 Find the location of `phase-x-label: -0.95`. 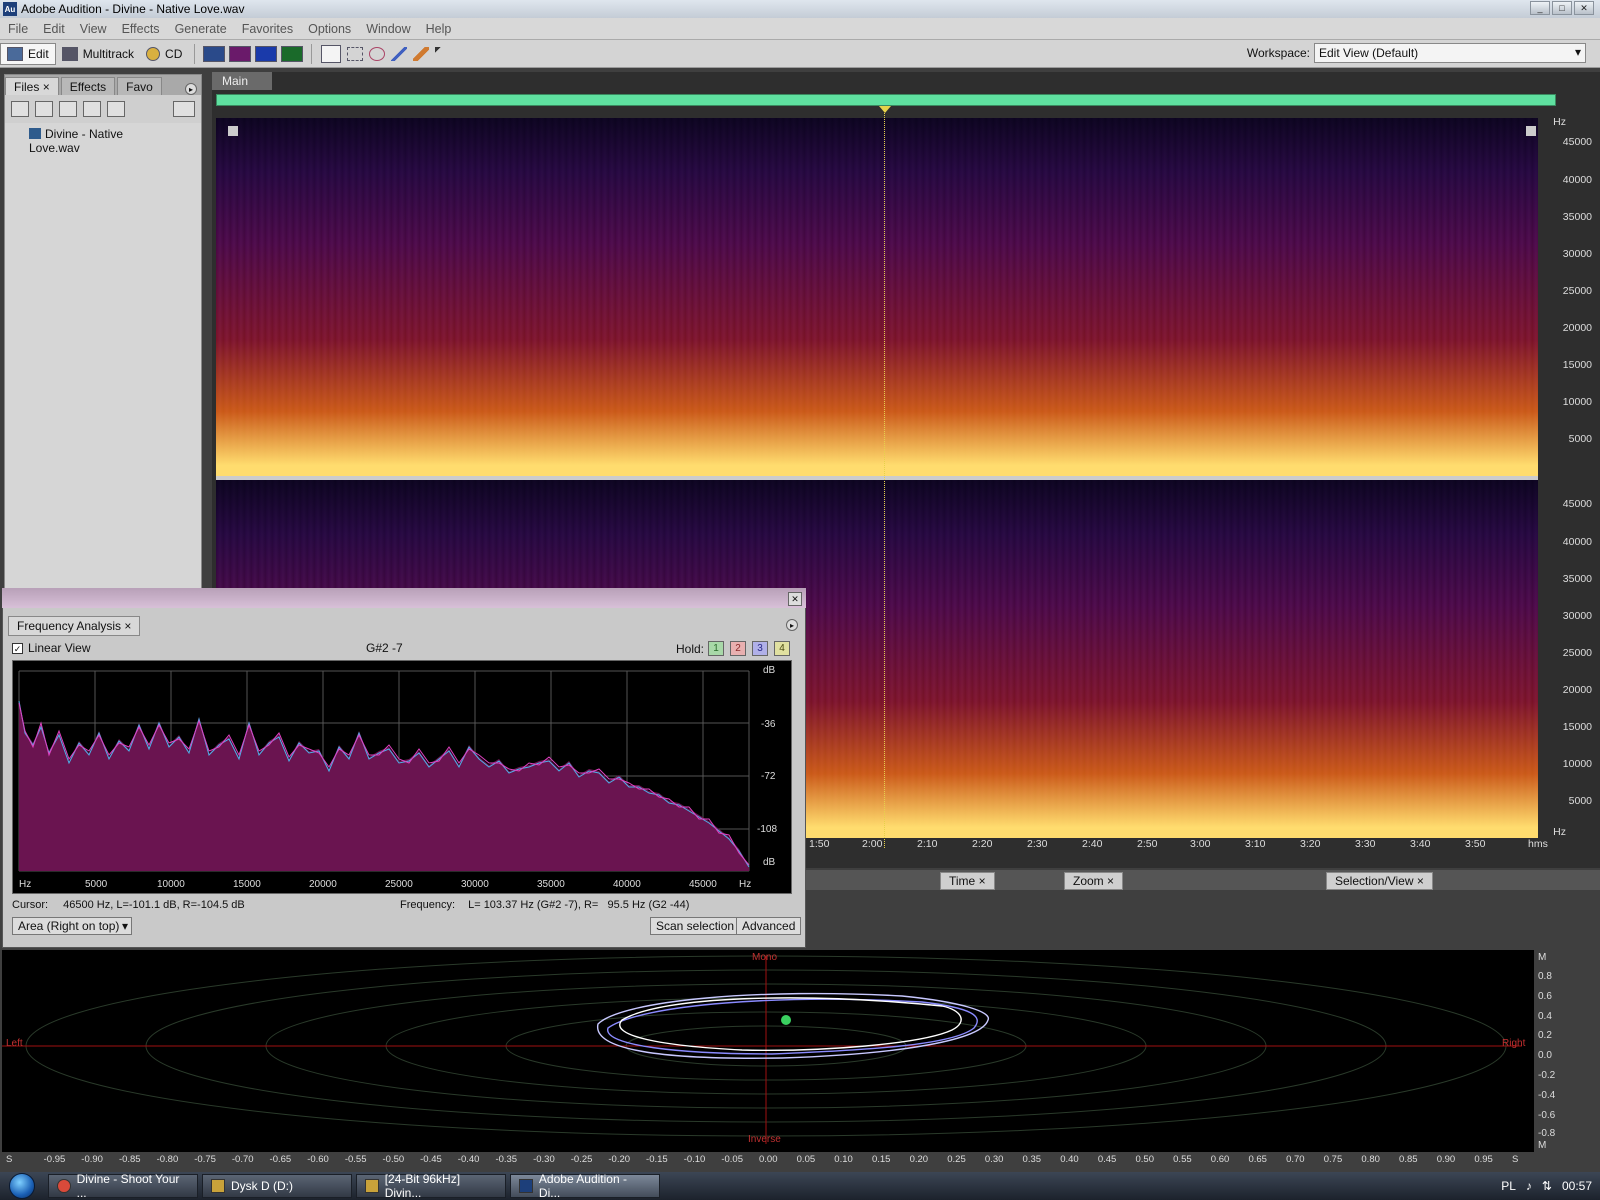

phase-x-label: -0.95 is located at coordinates (54, 1159).